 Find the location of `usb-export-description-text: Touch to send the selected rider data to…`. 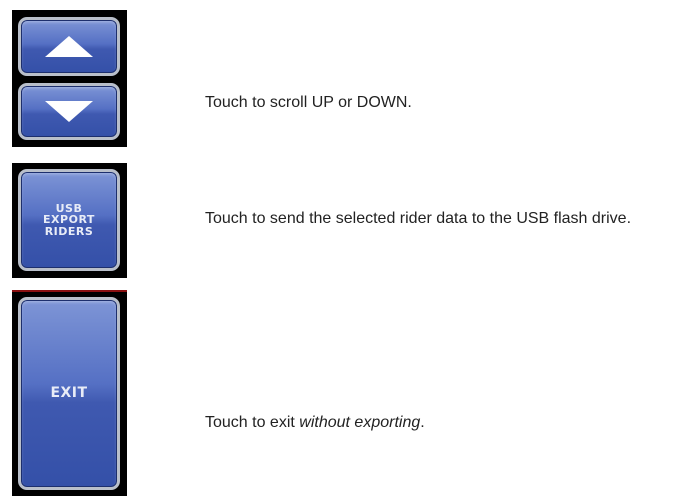

usb-export-description-text: Touch to send the selected rider data to… is located at coordinates (418, 218).